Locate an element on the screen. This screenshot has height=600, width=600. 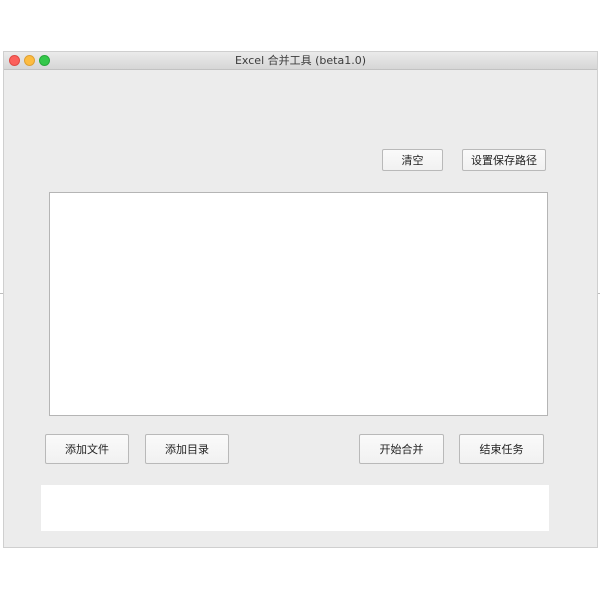
end-task-button: 结束任务 is located at coordinates (501, 449).